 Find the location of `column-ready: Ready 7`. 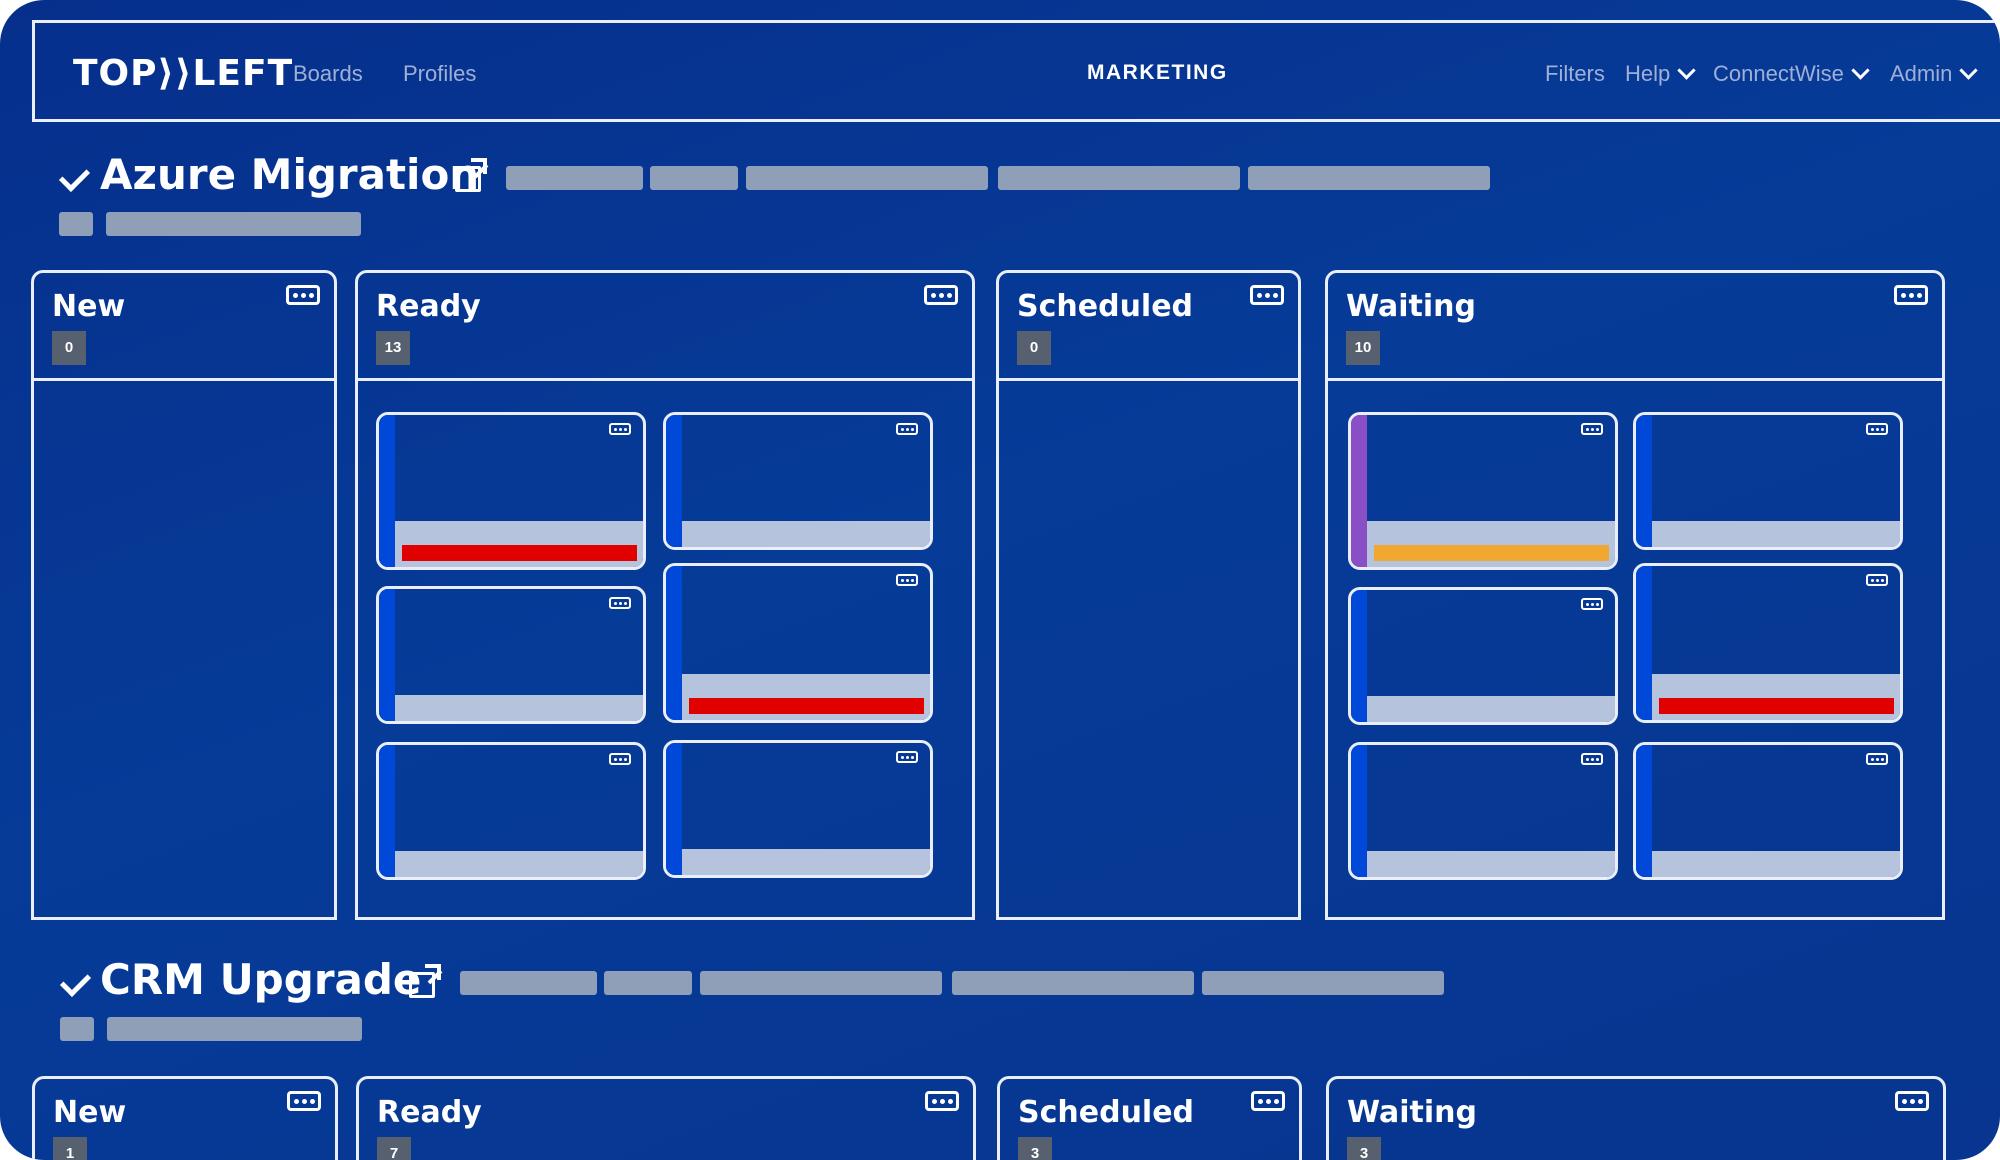

column-ready: Ready 7 is located at coordinates (666, 1118).